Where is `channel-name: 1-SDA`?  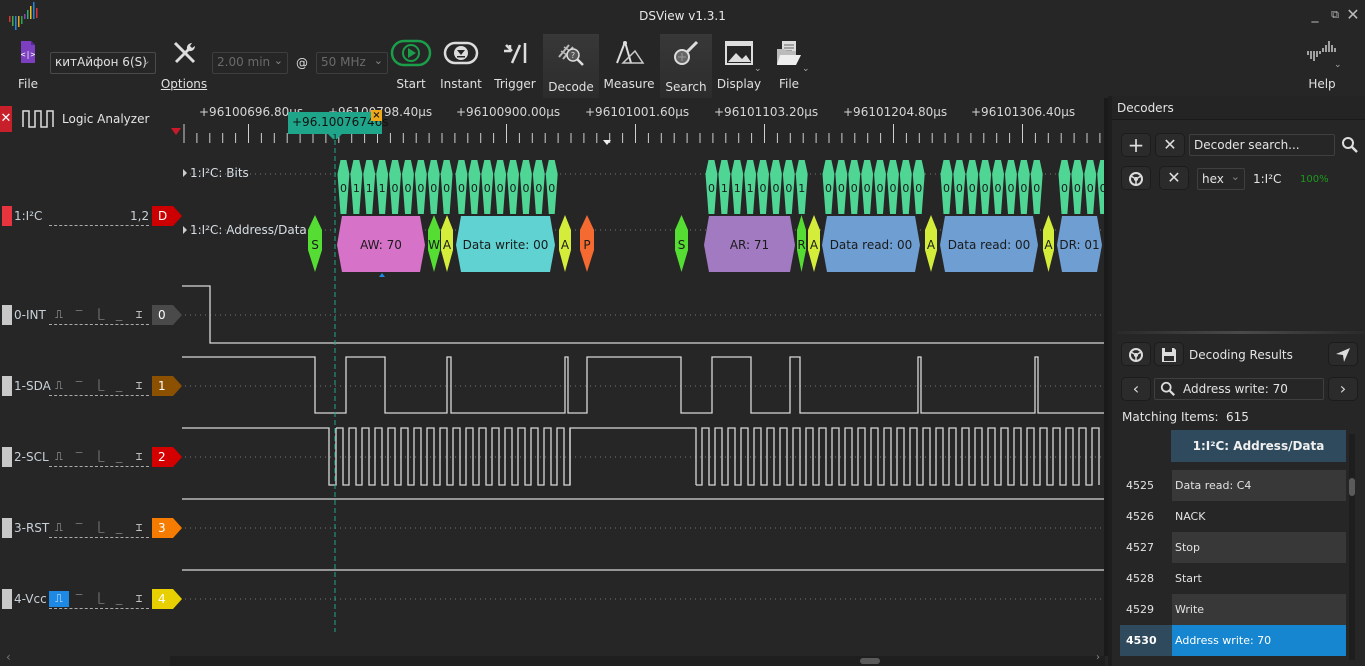
channel-name: 1-SDA is located at coordinates (32, 386).